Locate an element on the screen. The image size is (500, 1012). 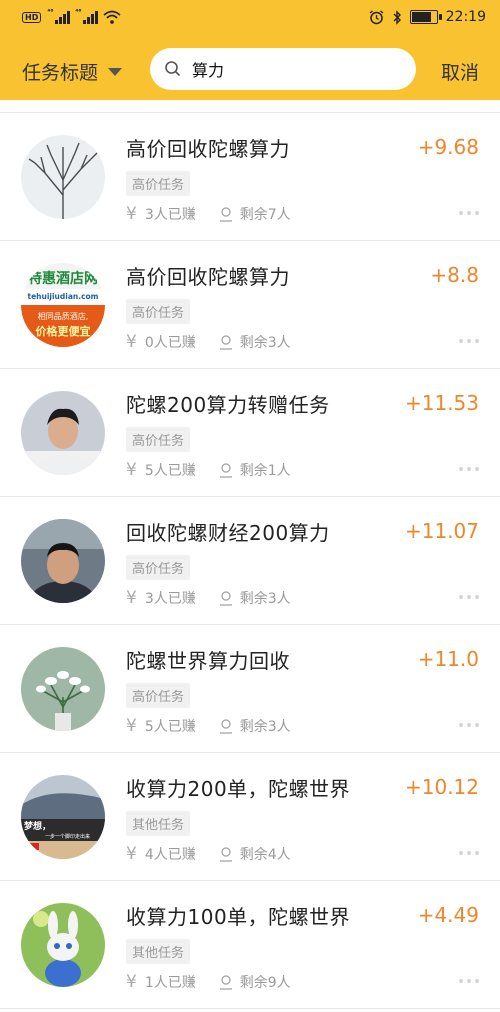
task-title: 回收陀螺财经200算力 is located at coordinates (228, 533).